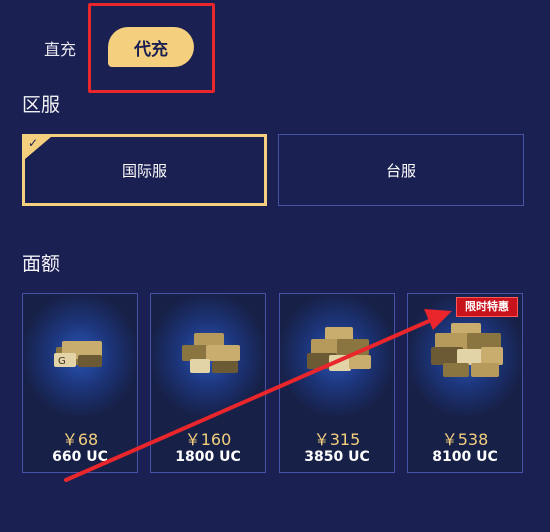 The image size is (550, 532). I want to click on amount-card-3850: ￥315 3850 UC, so click(337, 383).